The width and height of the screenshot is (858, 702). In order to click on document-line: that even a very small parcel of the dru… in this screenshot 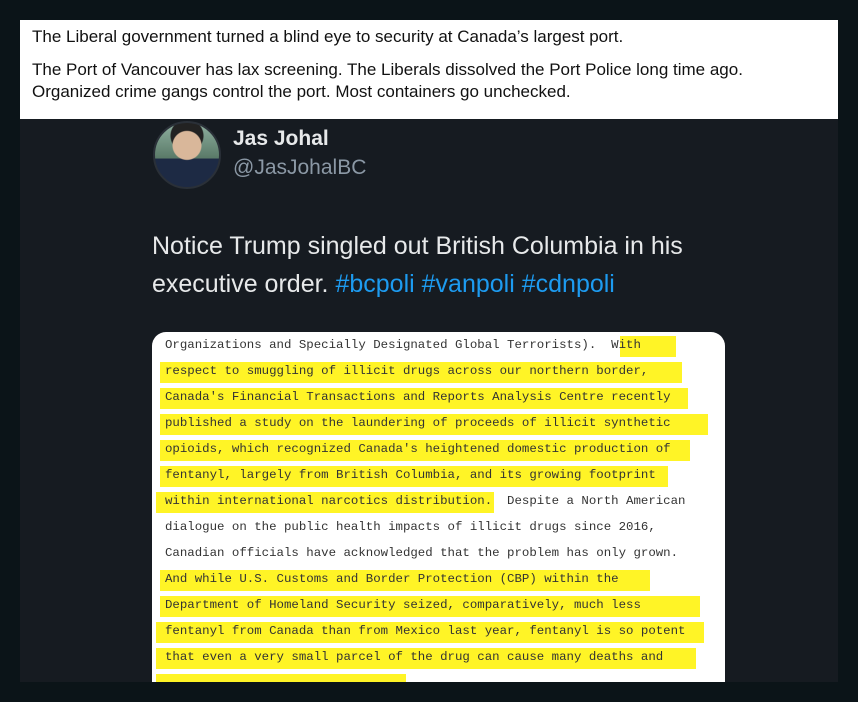, I will do `click(414, 657)`.